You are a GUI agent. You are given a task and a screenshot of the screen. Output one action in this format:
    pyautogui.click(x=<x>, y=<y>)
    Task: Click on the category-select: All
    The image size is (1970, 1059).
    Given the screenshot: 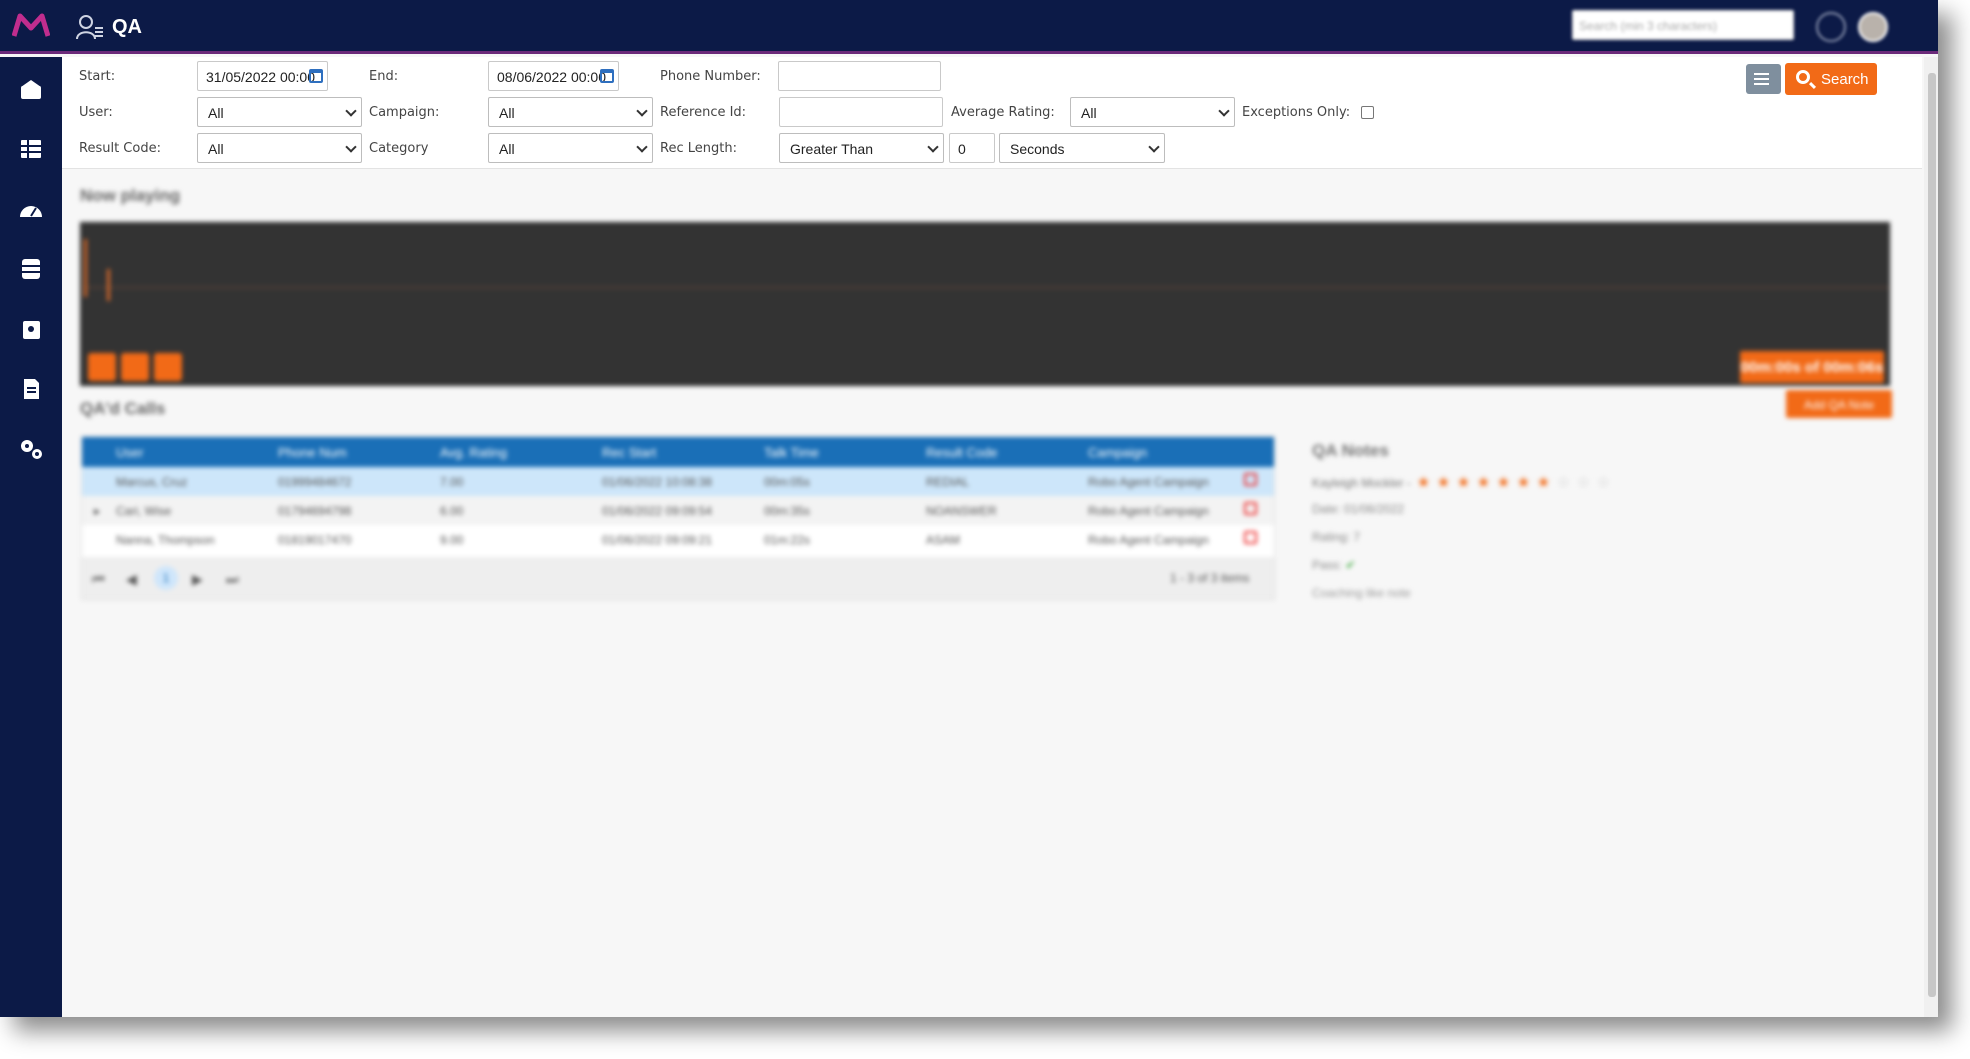 What is the action you would take?
    pyautogui.click(x=570, y=148)
    